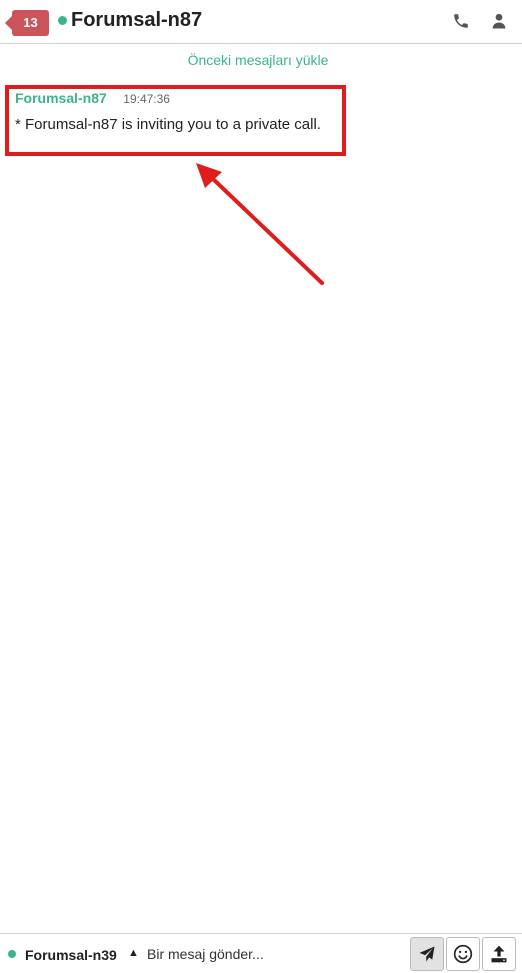  I want to click on upload-icon, so click(499, 954).